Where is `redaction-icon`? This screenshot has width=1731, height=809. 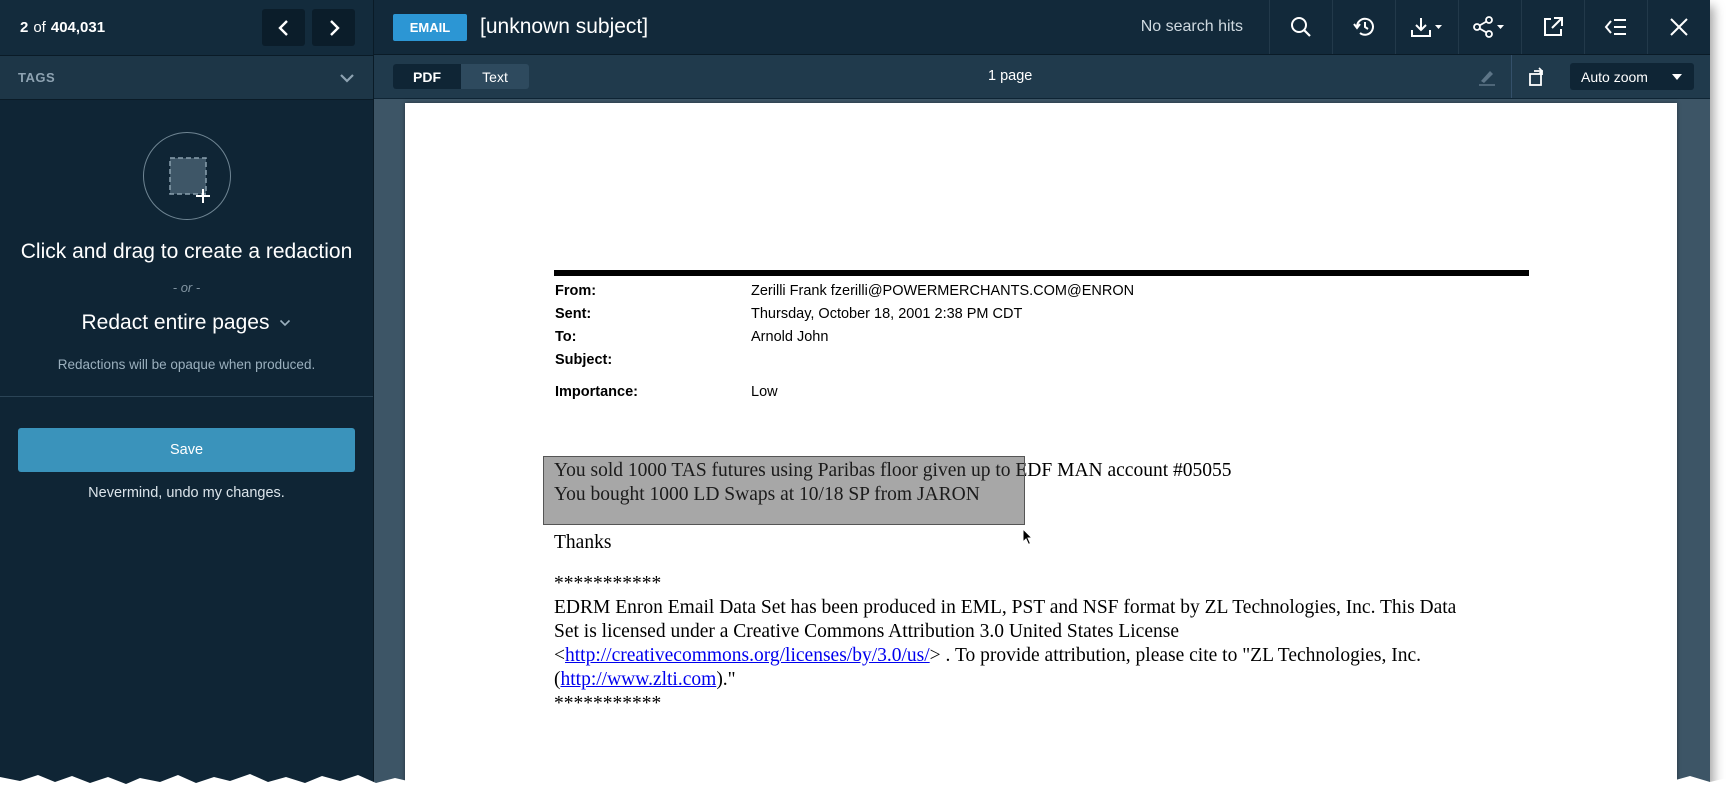
redaction-icon is located at coordinates (186, 176).